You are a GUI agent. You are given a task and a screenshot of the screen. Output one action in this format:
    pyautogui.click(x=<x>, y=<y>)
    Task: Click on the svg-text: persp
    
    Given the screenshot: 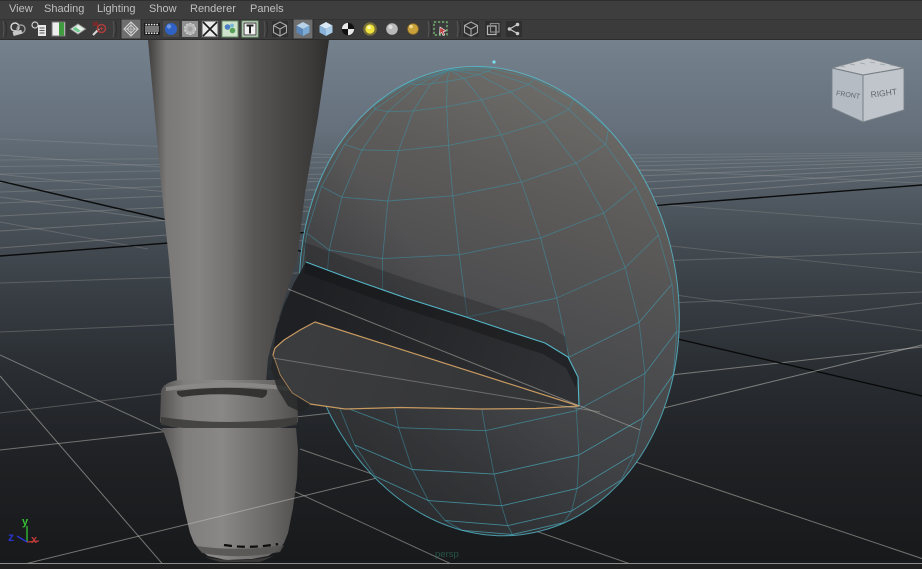 What is the action you would take?
    pyautogui.click(x=447, y=554)
    